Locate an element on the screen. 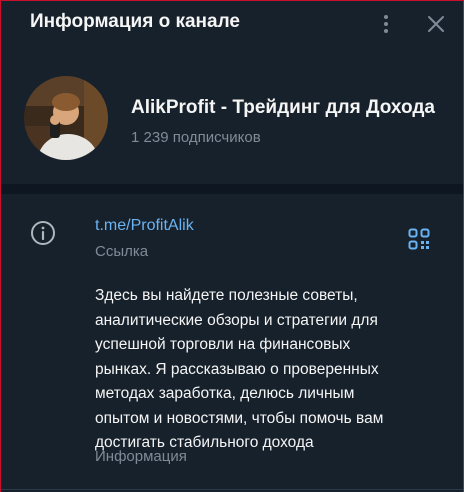 The height and width of the screenshot is (492, 464). channel-link: t.me/ProfitAlik is located at coordinates (144, 226).